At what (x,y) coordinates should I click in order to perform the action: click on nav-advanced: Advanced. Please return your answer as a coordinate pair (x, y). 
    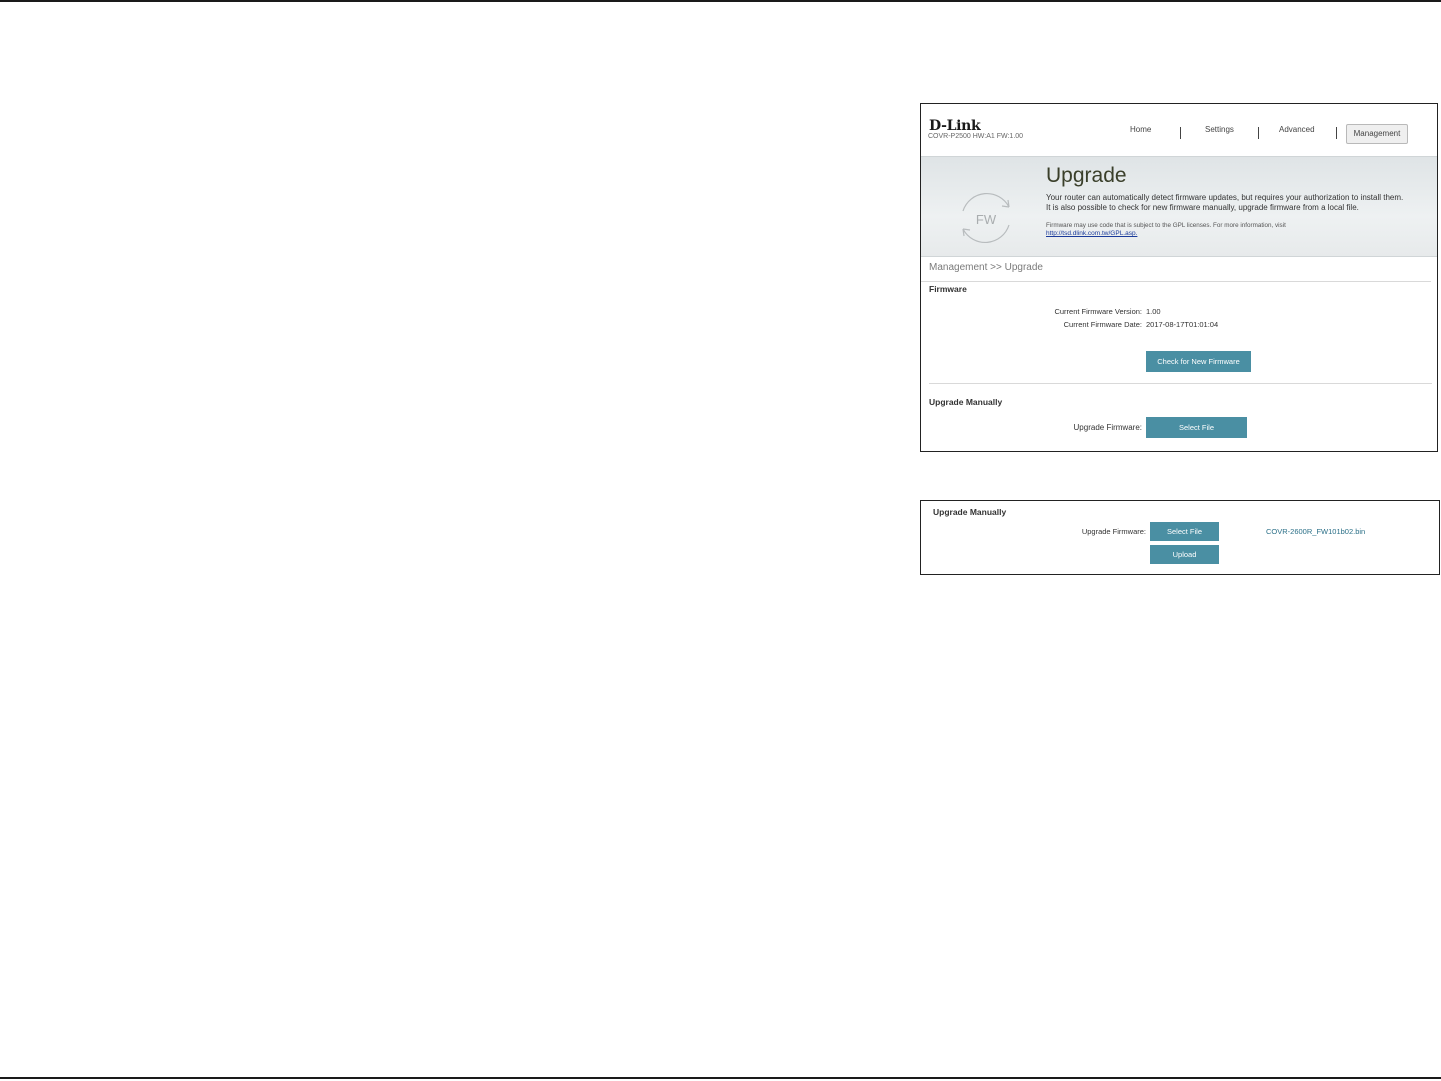
    Looking at the image, I should click on (1297, 129).